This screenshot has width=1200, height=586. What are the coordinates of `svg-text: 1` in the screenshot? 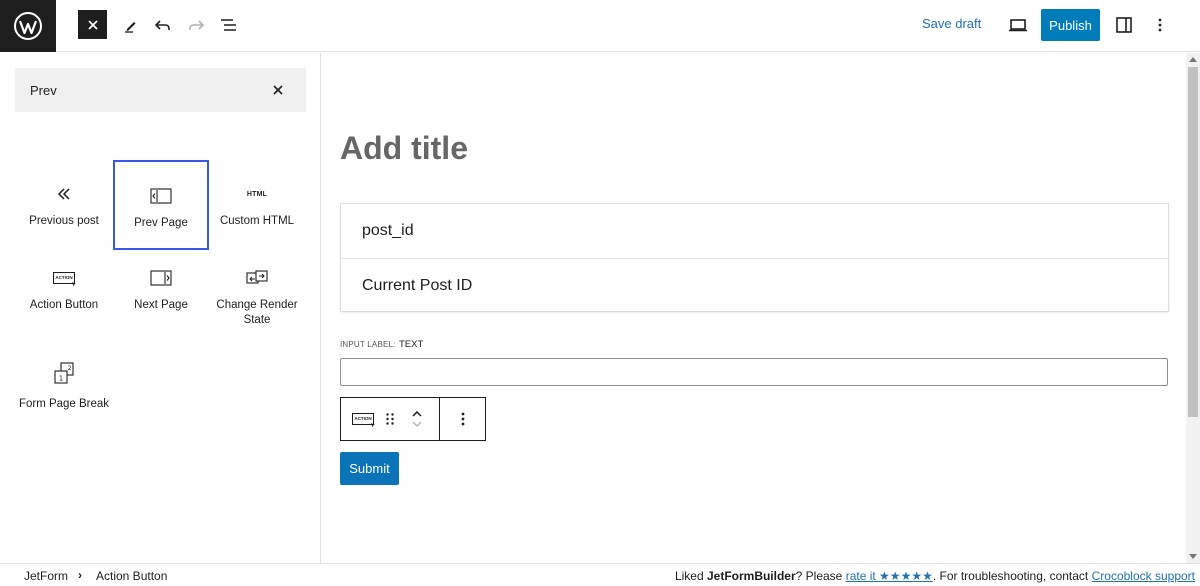 It's located at (61, 379).